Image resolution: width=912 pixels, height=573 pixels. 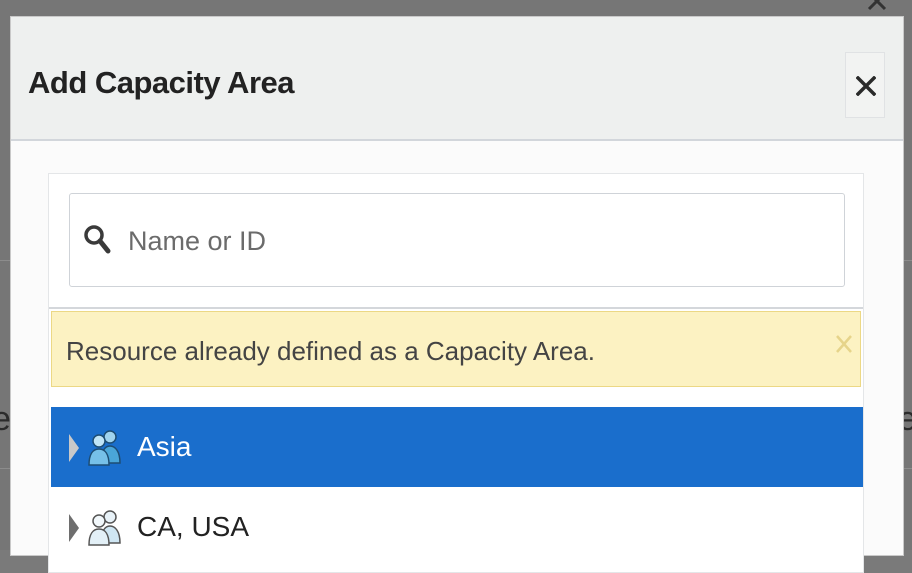 What do you see at coordinates (97, 239) in the screenshot?
I see `search-icon` at bounding box center [97, 239].